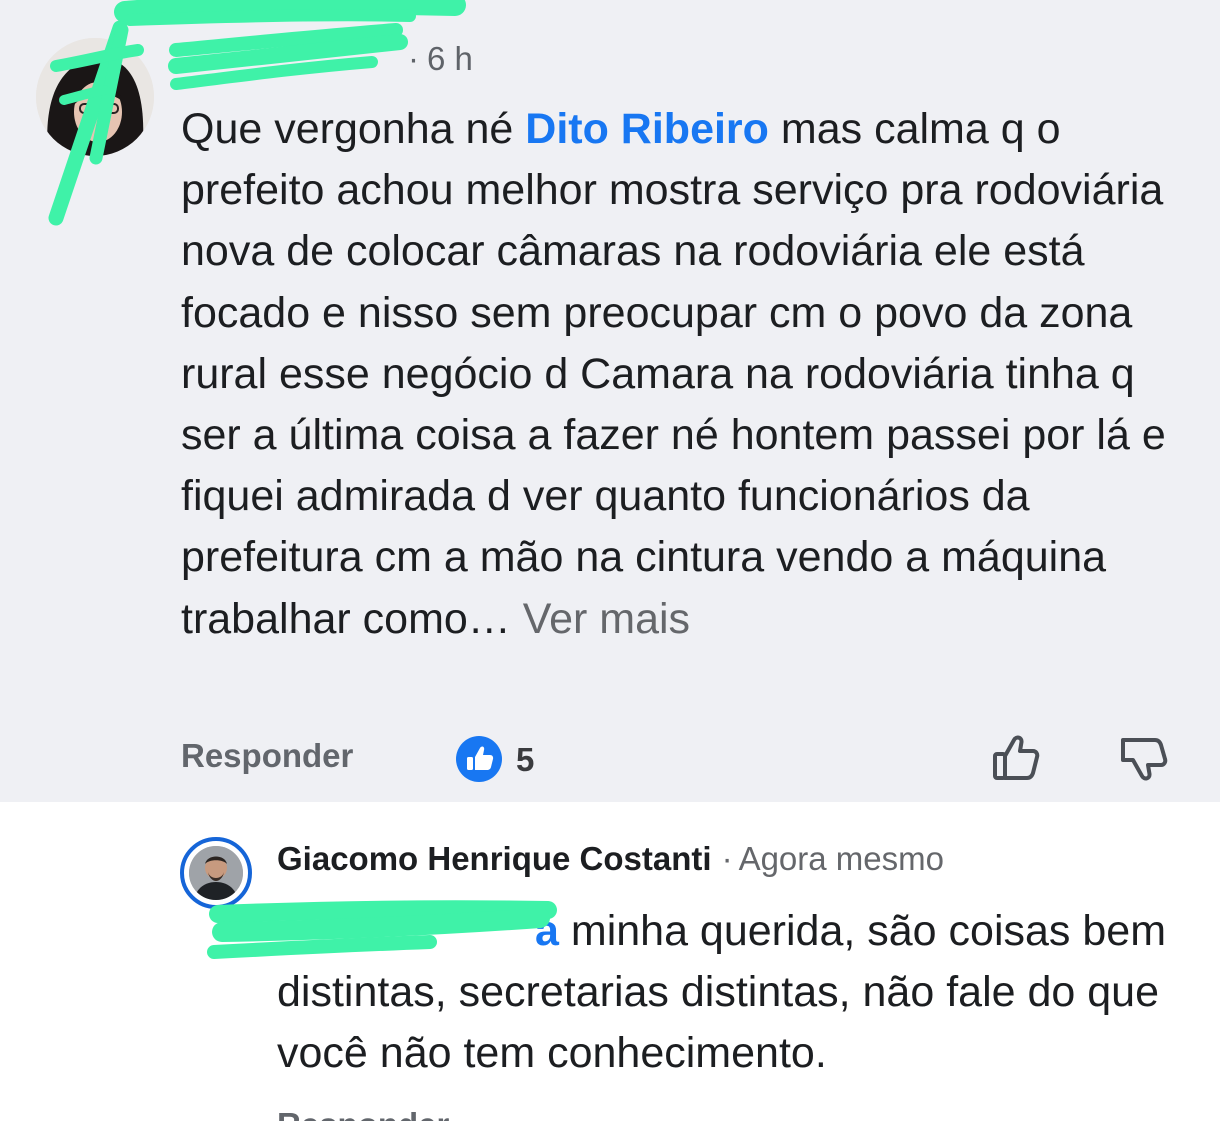  What do you see at coordinates (525, 759) in the screenshot?
I see `like-count: 5` at bounding box center [525, 759].